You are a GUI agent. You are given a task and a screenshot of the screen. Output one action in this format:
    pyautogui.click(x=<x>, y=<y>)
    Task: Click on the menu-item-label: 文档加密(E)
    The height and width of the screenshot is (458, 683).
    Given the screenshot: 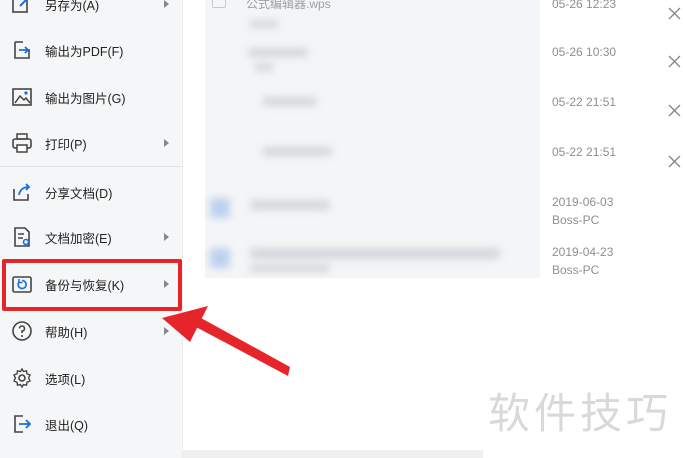 What is the action you would take?
    pyautogui.click(x=78, y=238)
    